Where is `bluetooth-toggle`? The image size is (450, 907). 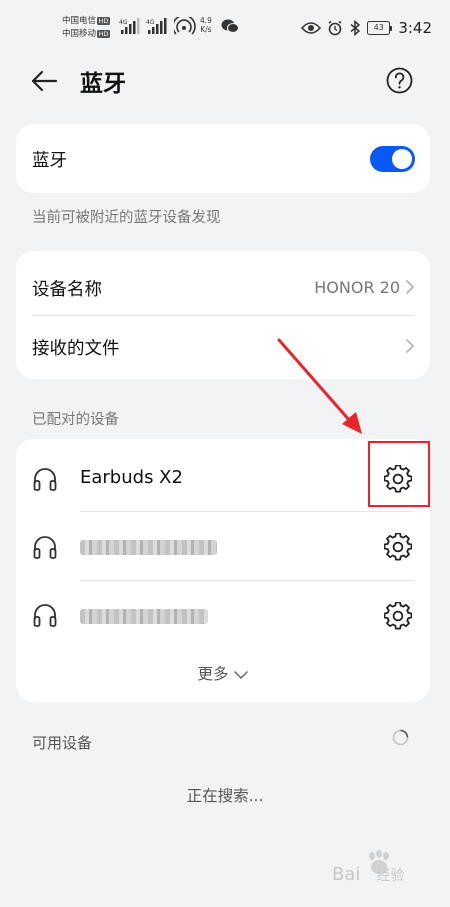 bluetooth-toggle is located at coordinates (392, 159).